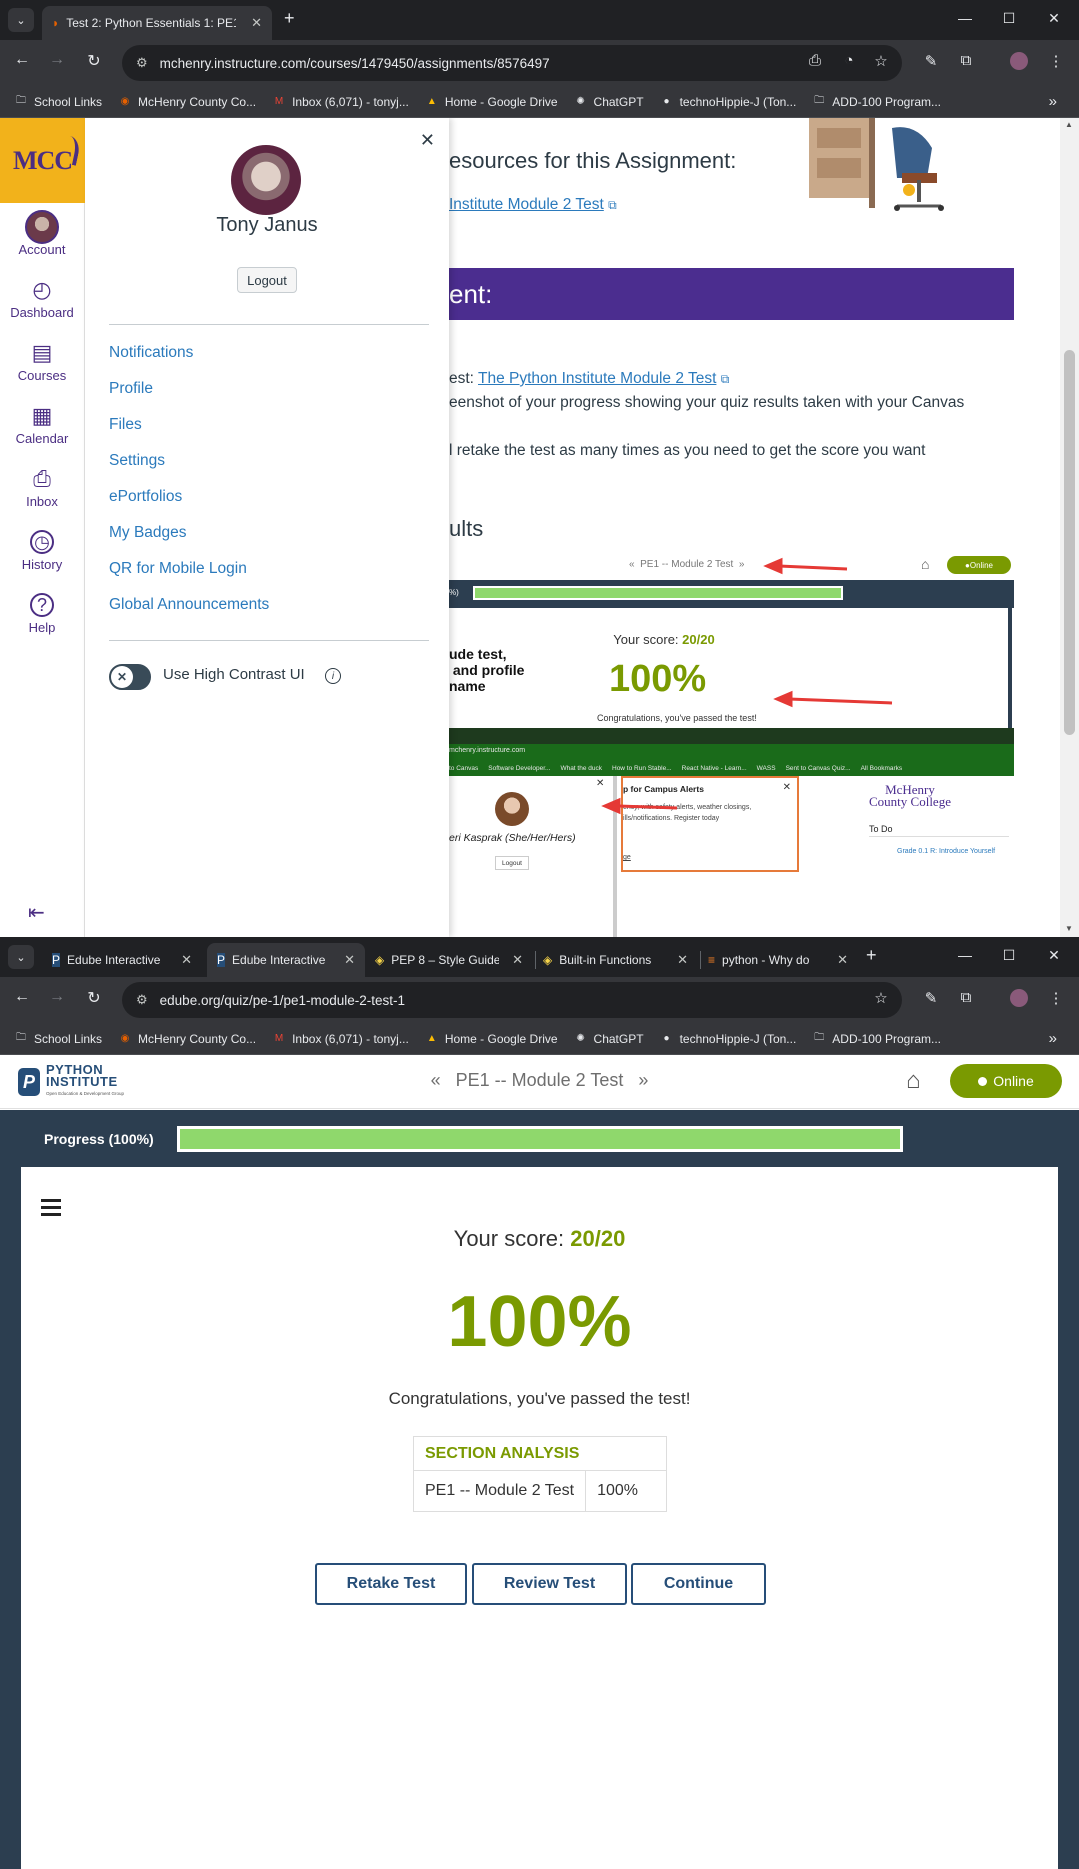  I want to click on tab-3: ◈ PEP 8 – Style Guide ✕, so click(449, 960).